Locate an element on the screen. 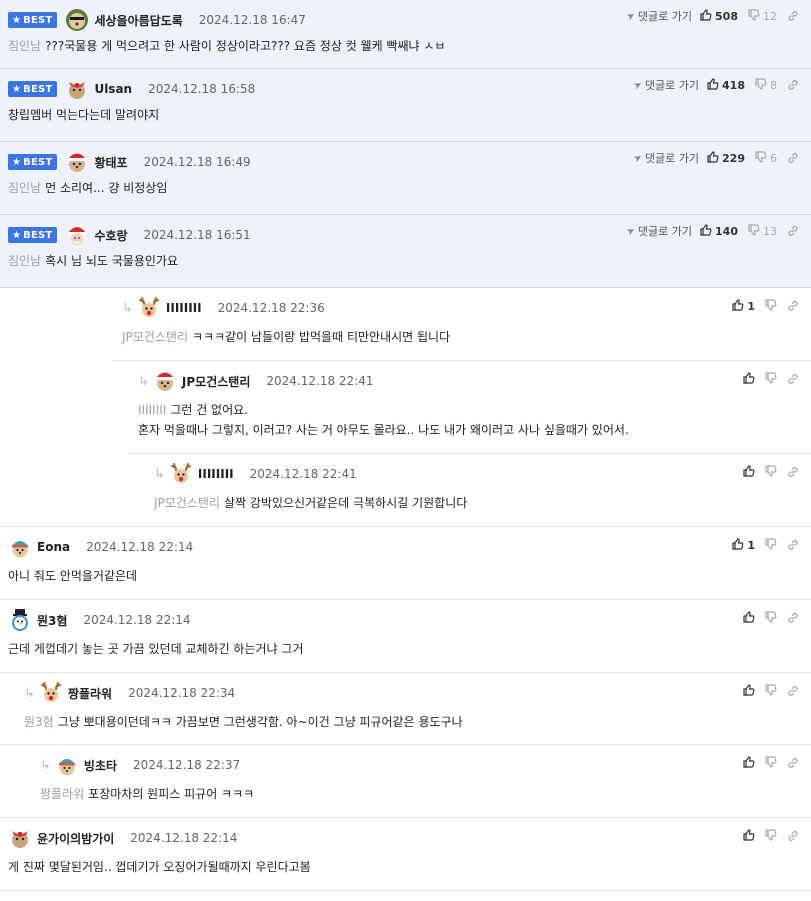  comment-header: ★ BEST 세상을아름답도록 2024.12.18 16:47 is located at coordinates (157, 20).